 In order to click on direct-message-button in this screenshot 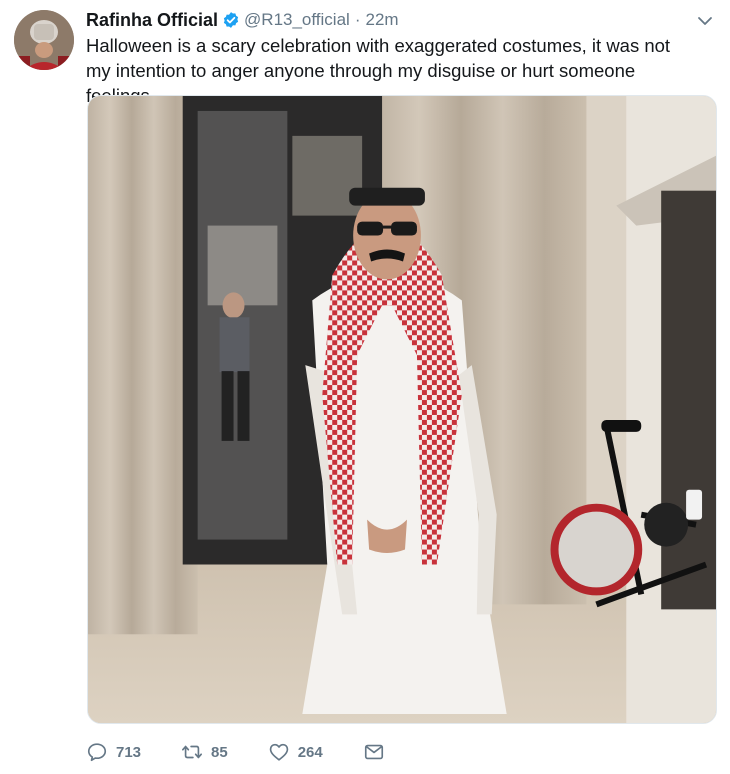, I will do `click(374, 752)`.